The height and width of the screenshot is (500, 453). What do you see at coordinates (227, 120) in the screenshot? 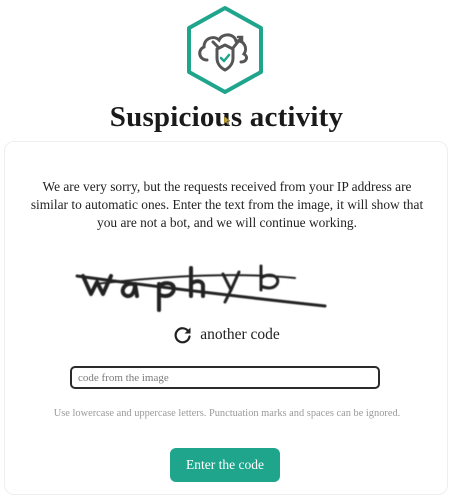
I see `mouse-cursor-icon` at bounding box center [227, 120].